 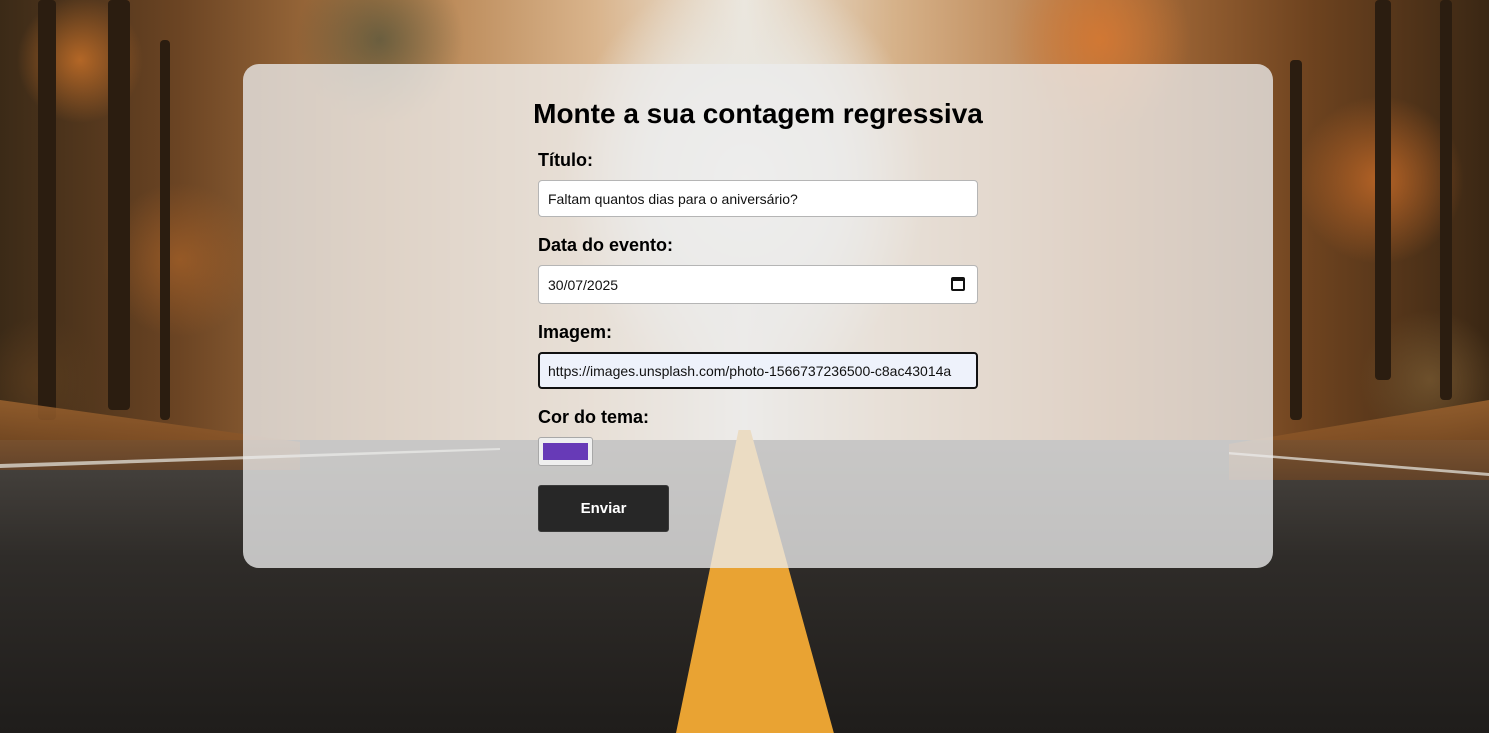 I want to click on theme-color-picker, so click(x=565, y=451).